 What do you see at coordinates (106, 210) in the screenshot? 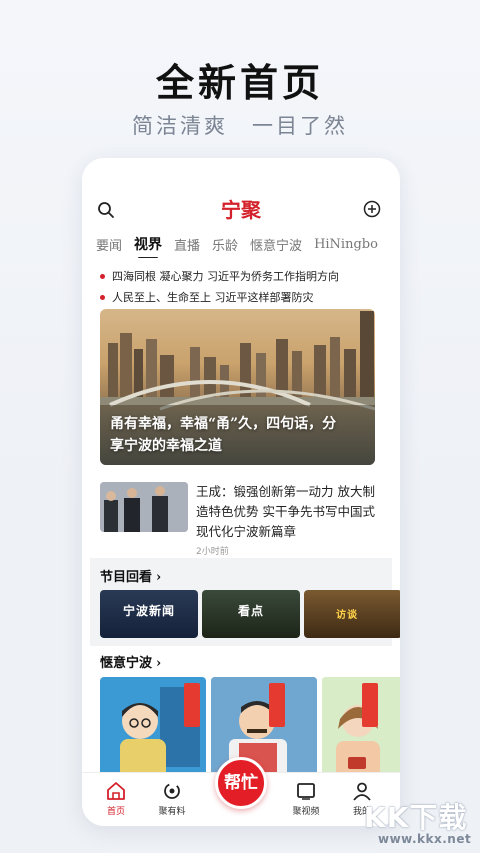
I see `search-icon` at bounding box center [106, 210].